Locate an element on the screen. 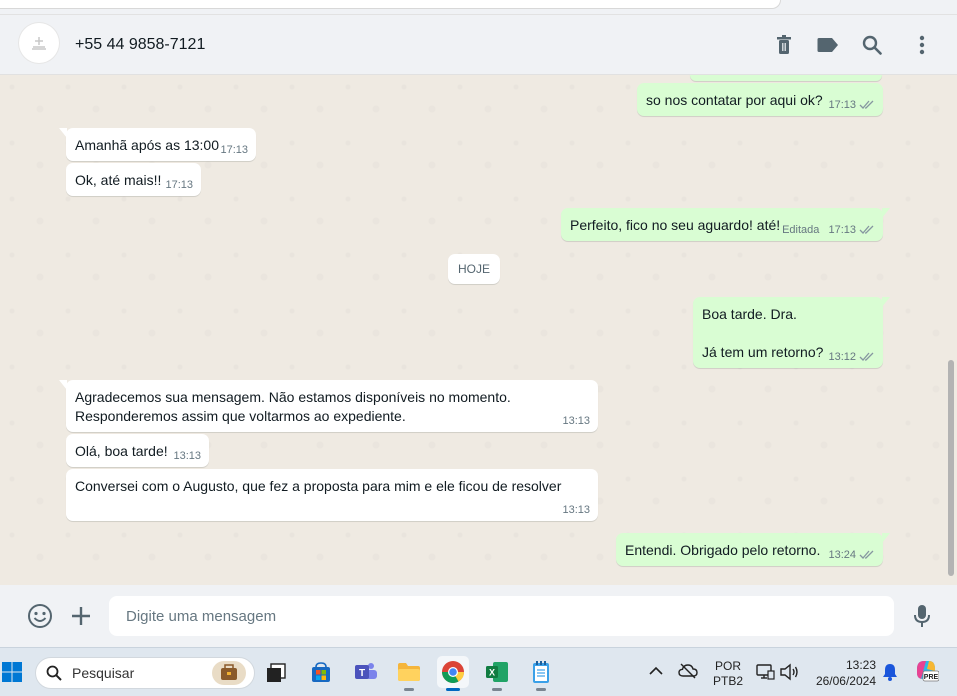 The image size is (957, 696). message-bubble-outgoing: Entendi. Obrigado pelo retorno. 13:24 is located at coordinates (753, 549).